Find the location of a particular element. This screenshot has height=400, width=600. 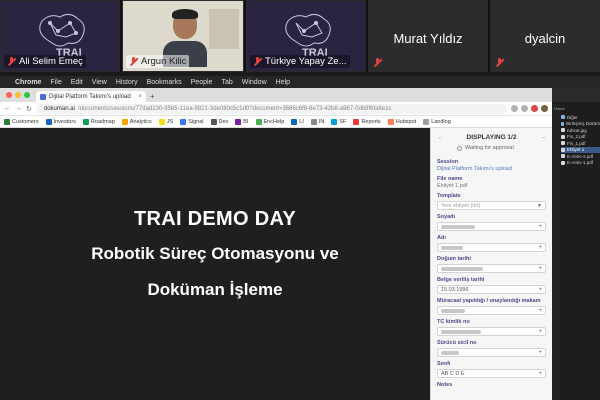

brain-logo-icon: TRAI is located at coordinates (308, 35).